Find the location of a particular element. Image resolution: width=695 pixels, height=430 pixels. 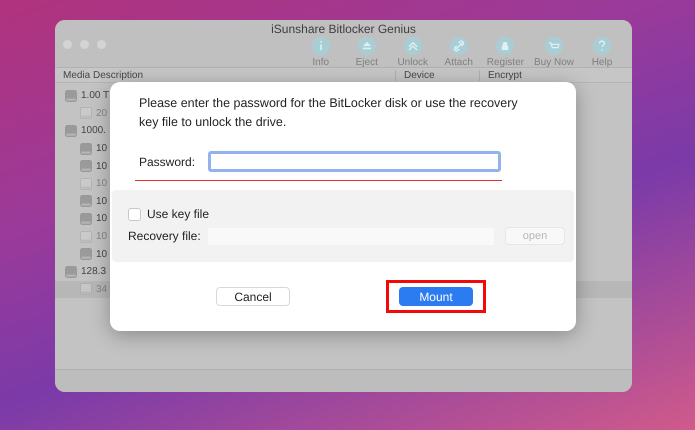

toolbar-button: Info is located at coordinates (320, 52).